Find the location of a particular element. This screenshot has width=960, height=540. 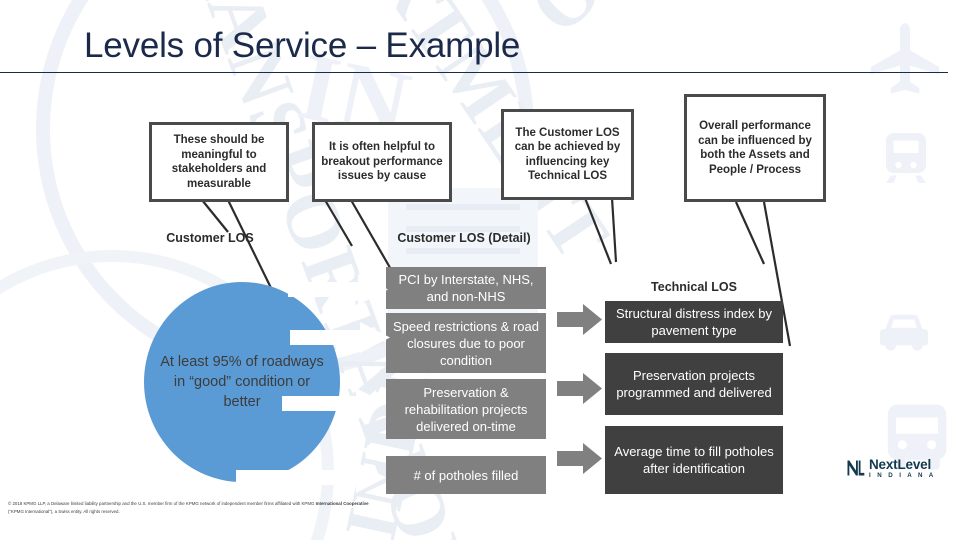

header-customer-los-detail: Customer LOS (Detail) is located at coordinates (464, 238).